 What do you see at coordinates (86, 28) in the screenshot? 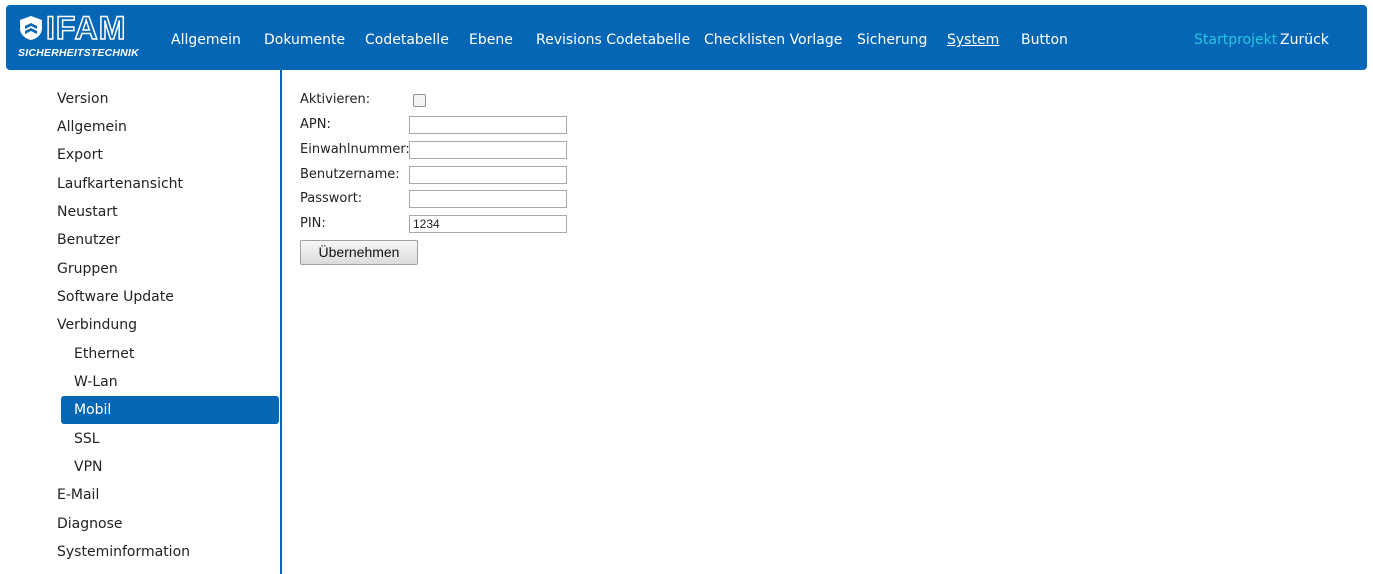
I see `logo-wordmark: IFAM` at bounding box center [86, 28].